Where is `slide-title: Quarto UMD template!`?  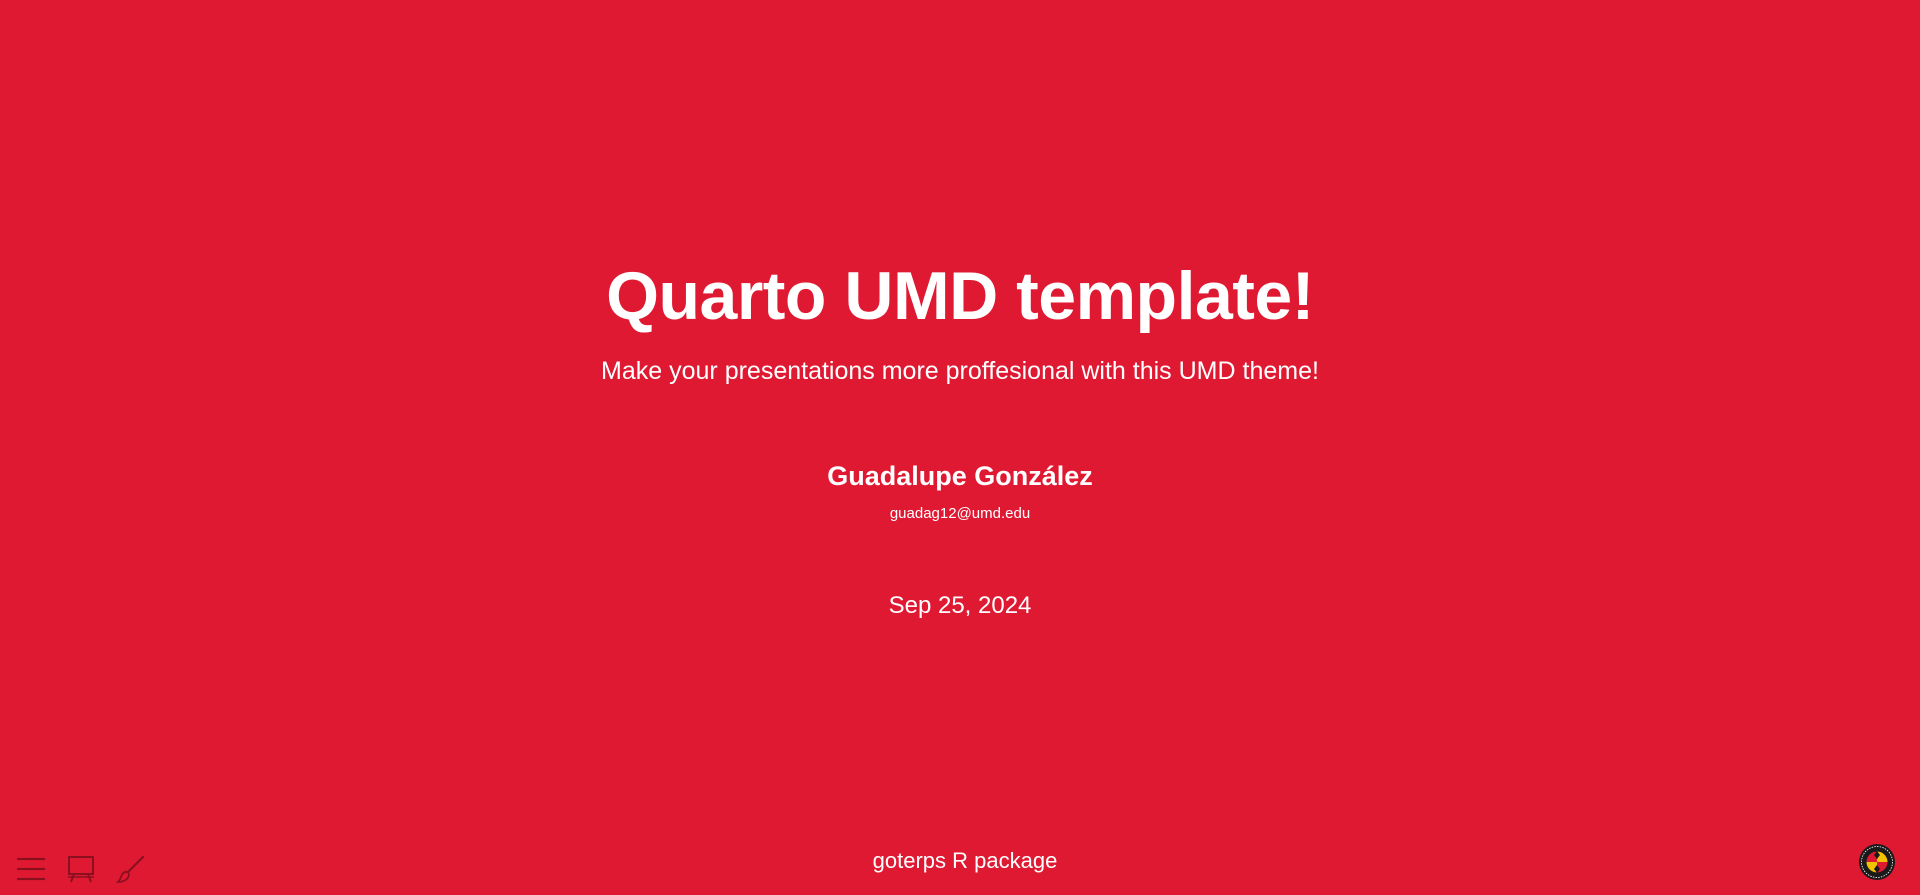 slide-title: Quarto UMD template! is located at coordinates (960, 296).